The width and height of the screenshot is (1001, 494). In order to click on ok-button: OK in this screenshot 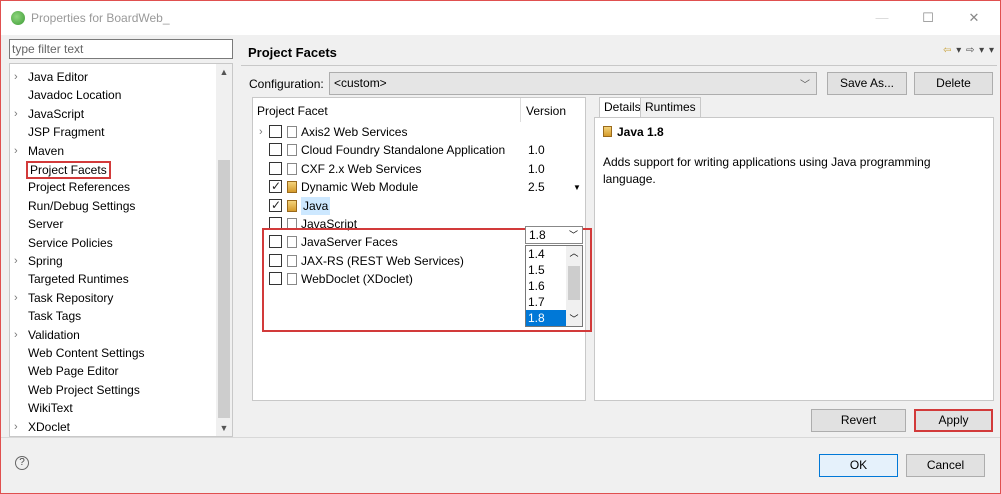, I will do `click(858, 465)`.